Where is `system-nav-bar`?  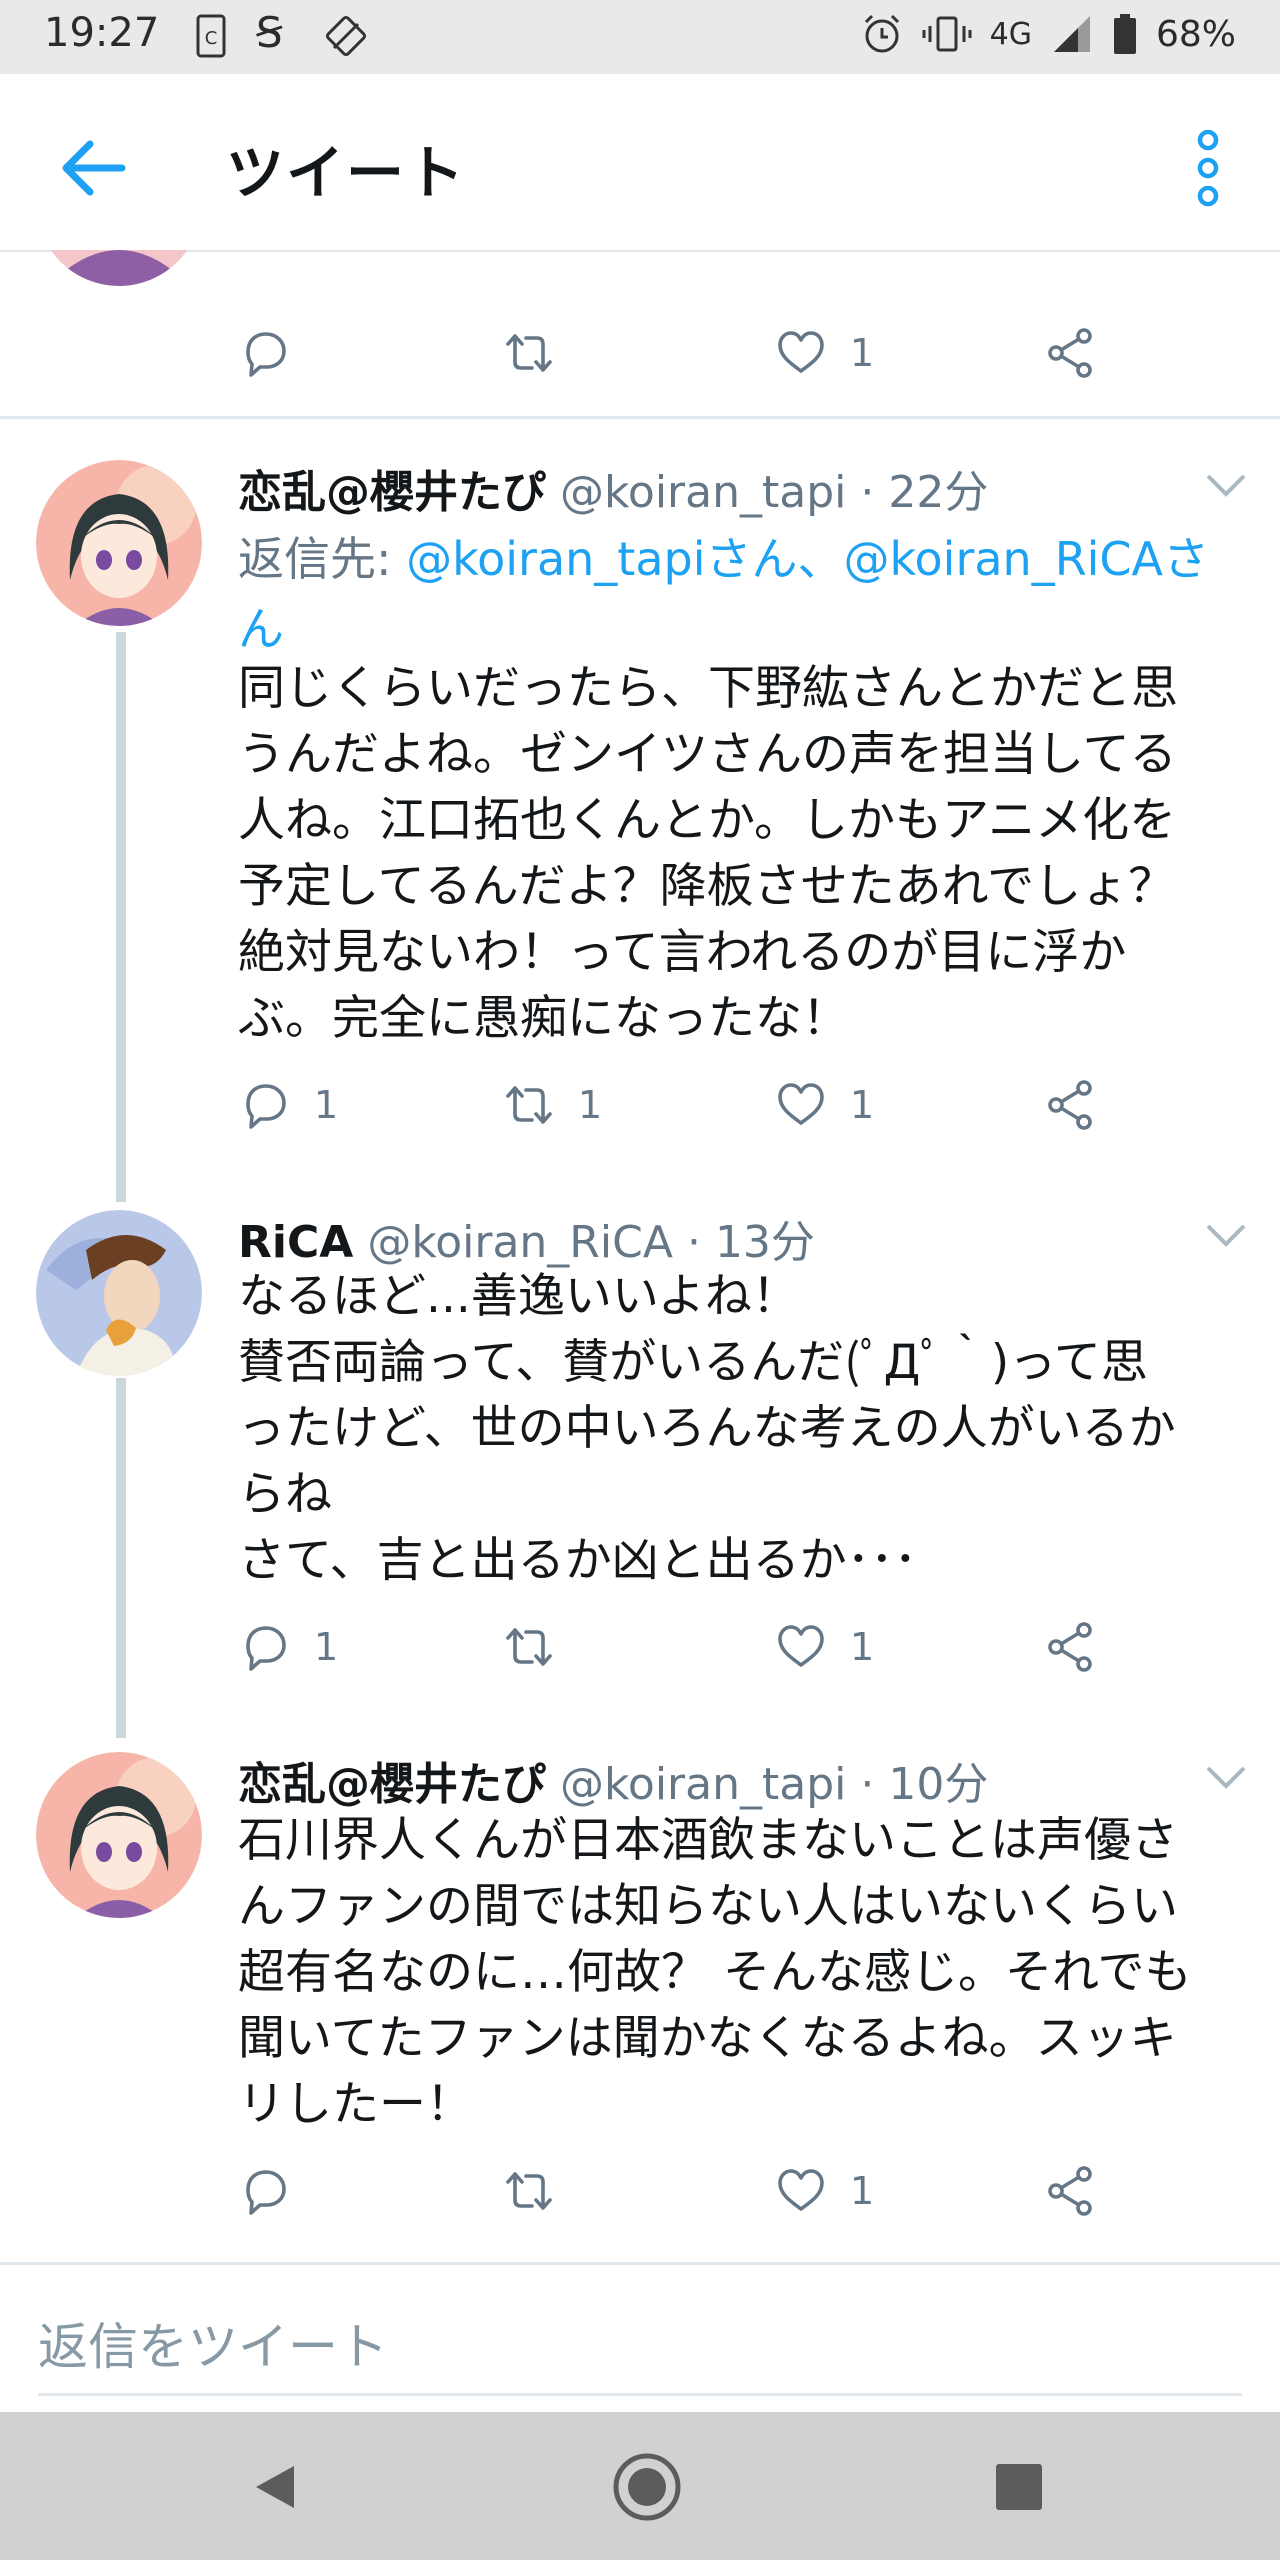
system-nav-bar is located at coordinates (640, 2486).